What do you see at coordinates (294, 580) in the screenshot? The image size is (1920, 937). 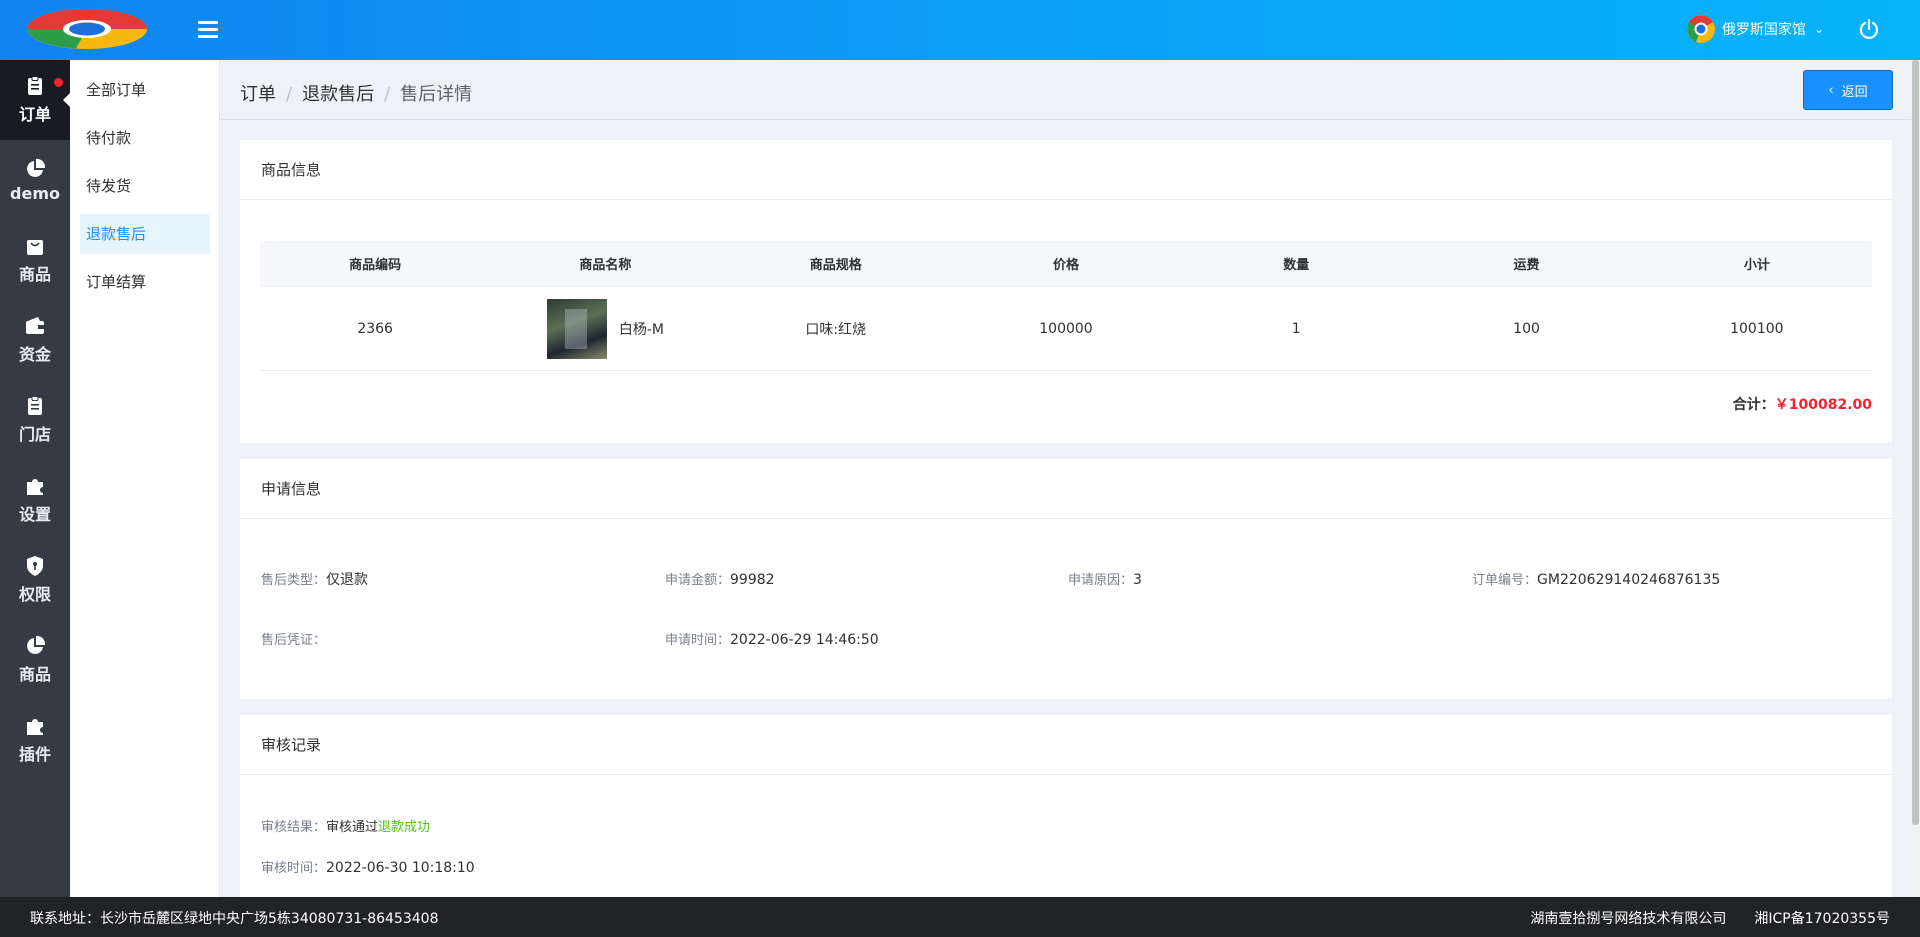 I see `field-label: 售后类型：` at bounding box center [294, 580].